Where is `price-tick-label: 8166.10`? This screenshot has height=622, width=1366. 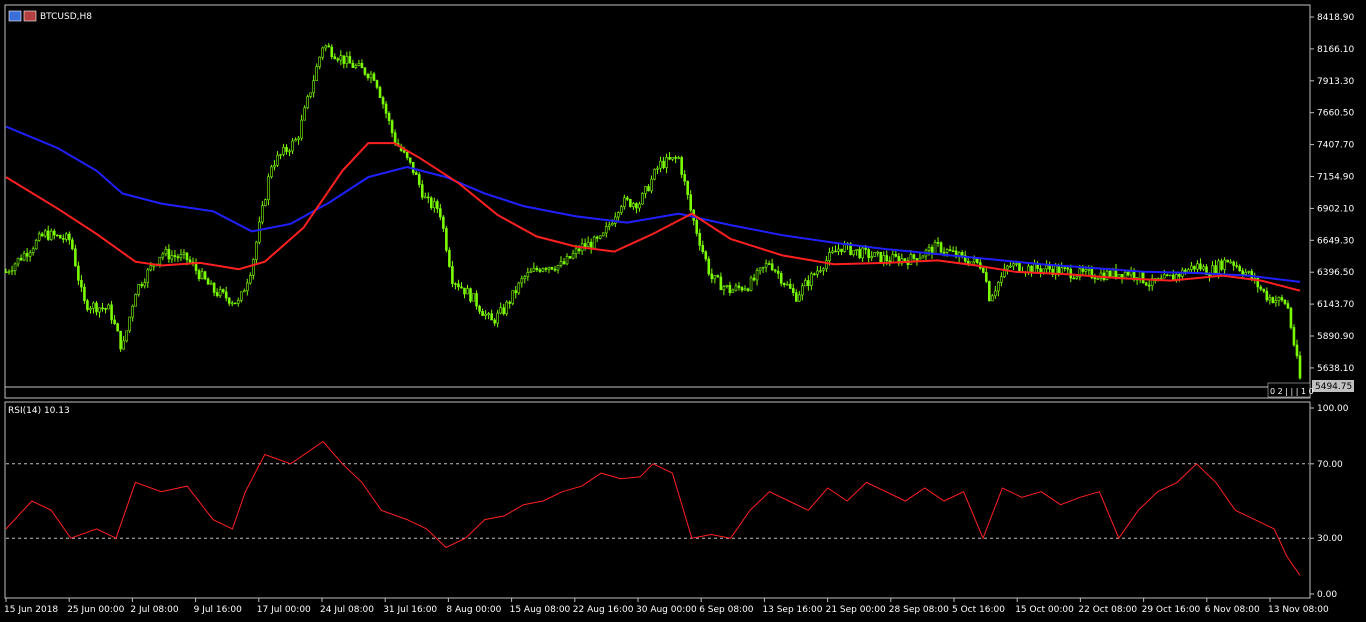
price-tick-label: 8166.10 is located at coordinates (1335, 50).